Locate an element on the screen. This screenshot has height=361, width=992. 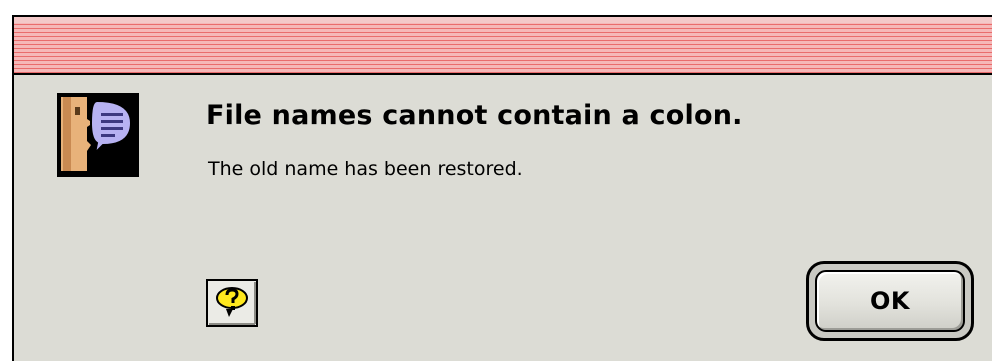
ok-button: OK is located at coordinates (890, 301).